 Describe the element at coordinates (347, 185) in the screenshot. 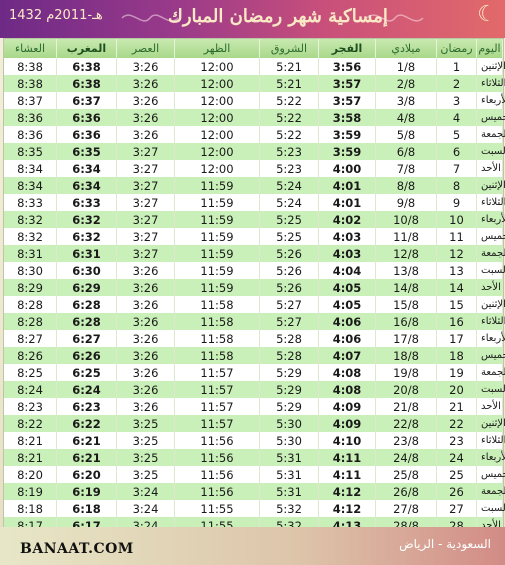

I see `fajr-time: 4:01` at that location.